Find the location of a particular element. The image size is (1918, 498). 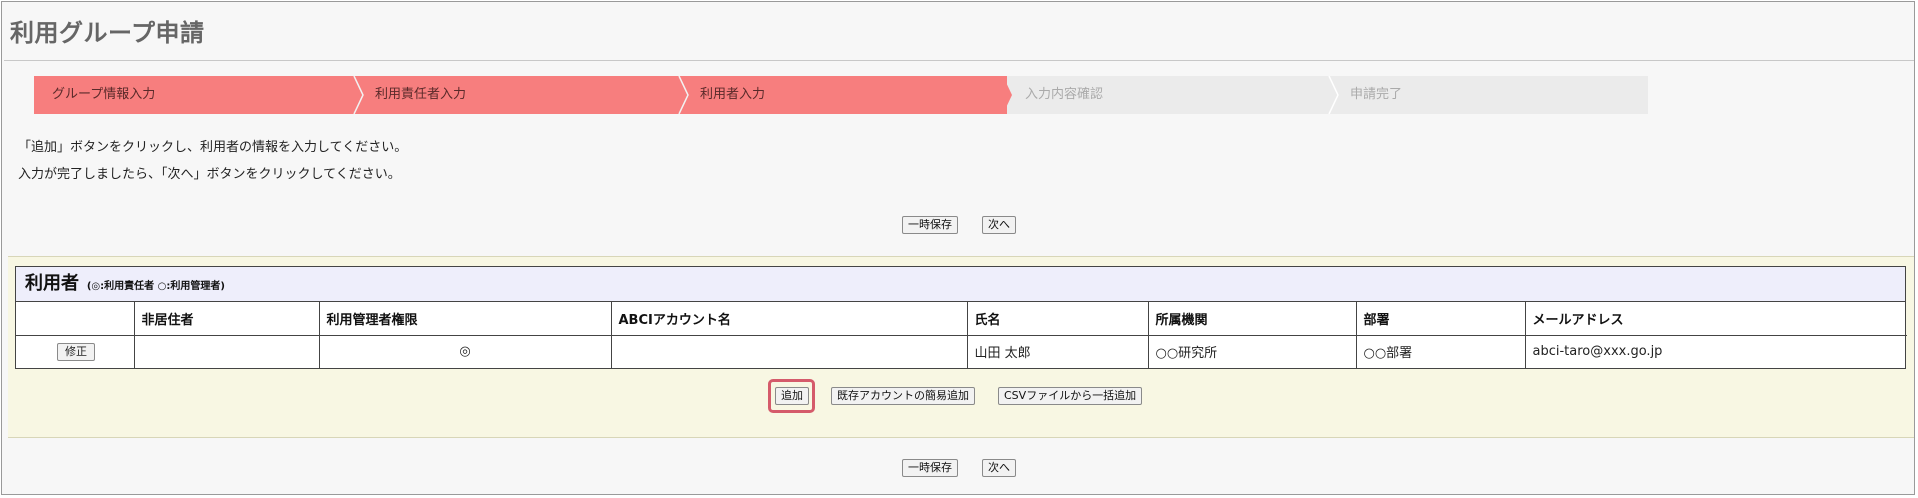

page-title: 利用グループ申請 is located at coordinates (107, 33).